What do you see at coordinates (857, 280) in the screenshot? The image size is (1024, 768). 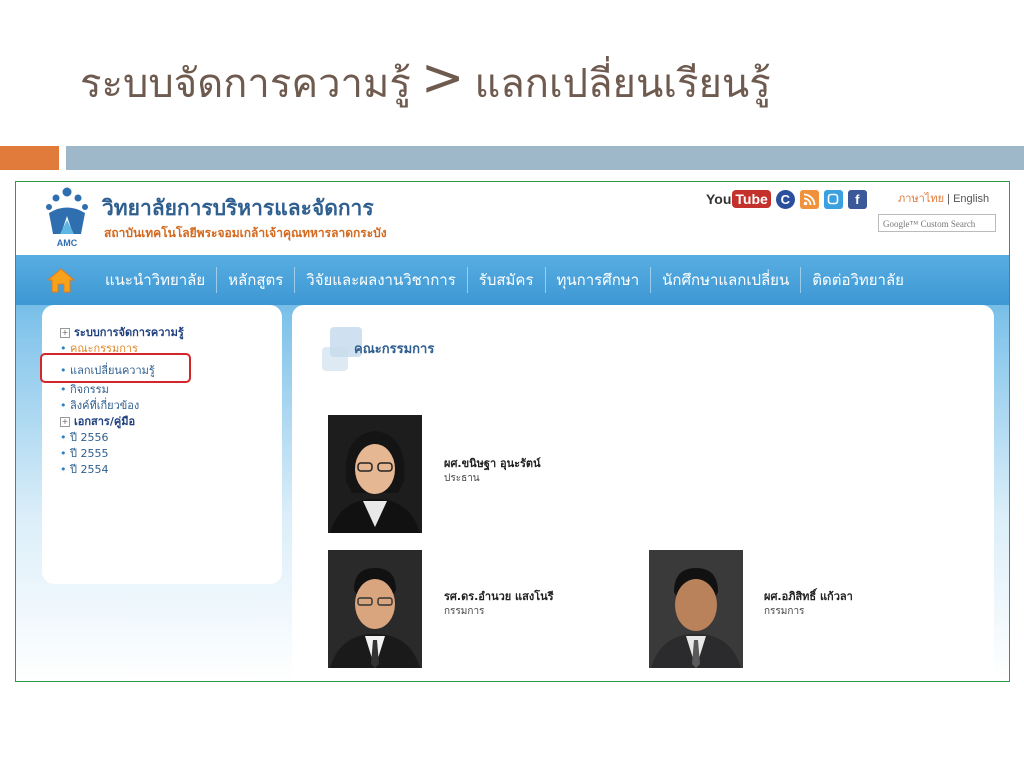 I see `nav-item-contact: ติดต่อวิทยาลัย` at bounding box center [857, 280].